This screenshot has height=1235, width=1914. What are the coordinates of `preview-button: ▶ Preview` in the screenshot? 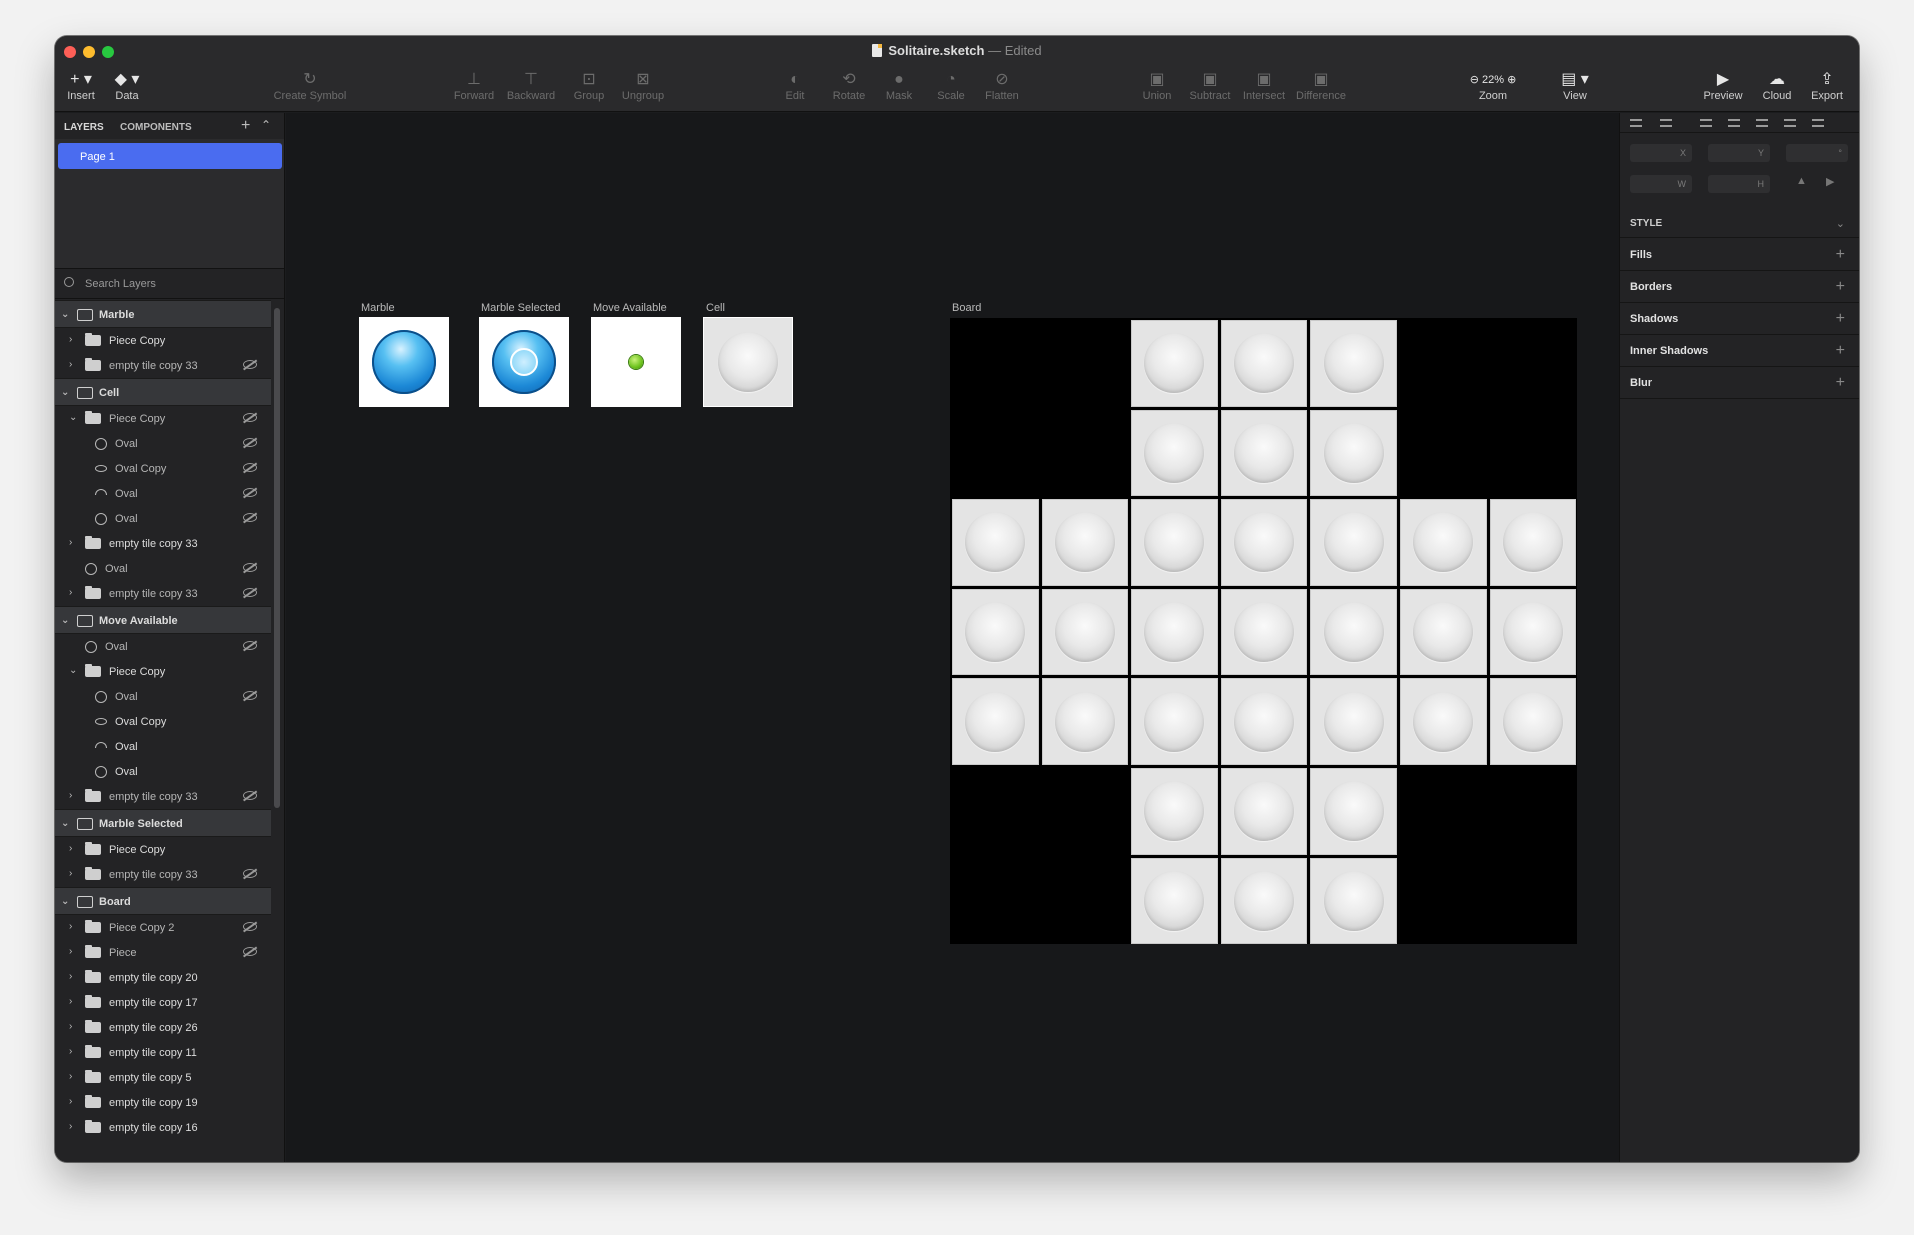 It's located at (1723, 89).